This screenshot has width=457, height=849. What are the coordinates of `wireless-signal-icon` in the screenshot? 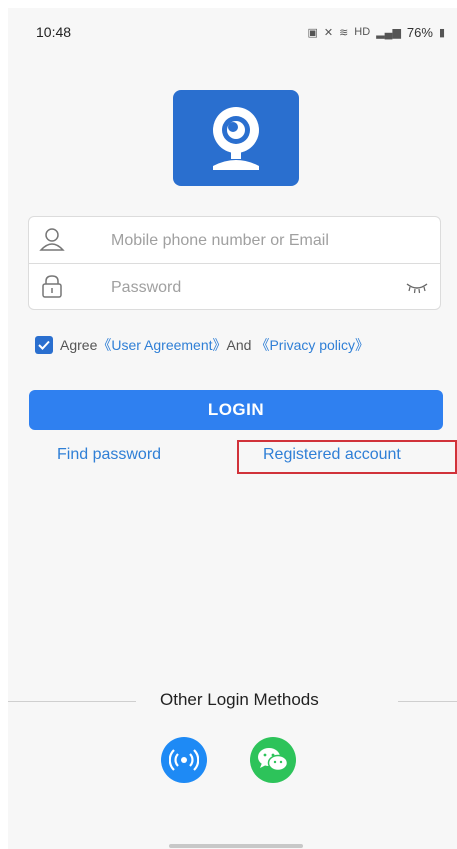 It's located at (184, 760).